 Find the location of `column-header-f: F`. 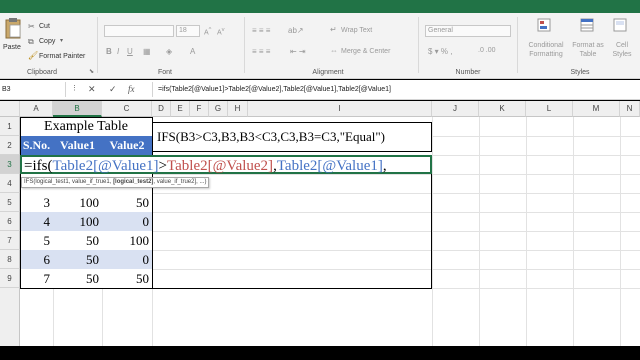

column-header-f: F is located at coordinates (199, 109).